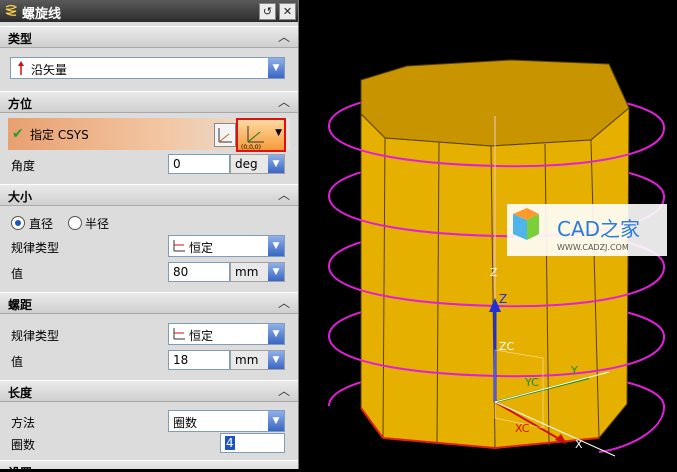  Describe the element at coordinates (494, 272) in the screenshot. I see `axis-label-z-white: Z` at that location.